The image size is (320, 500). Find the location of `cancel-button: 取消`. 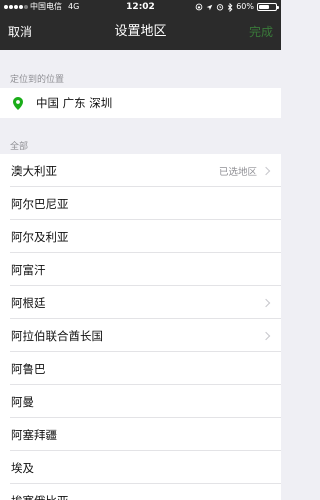

cancel-button: 取消 is located at coordinates (20, 32).